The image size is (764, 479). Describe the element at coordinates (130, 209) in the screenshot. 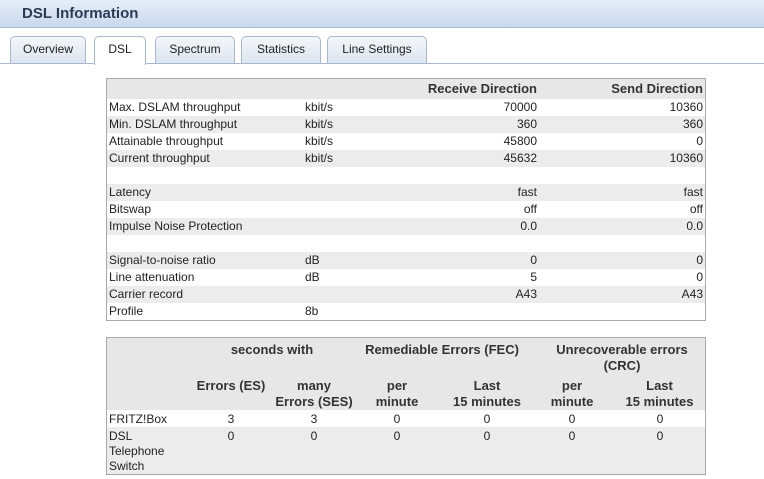

I see `row-label: Bitswap` at that location.